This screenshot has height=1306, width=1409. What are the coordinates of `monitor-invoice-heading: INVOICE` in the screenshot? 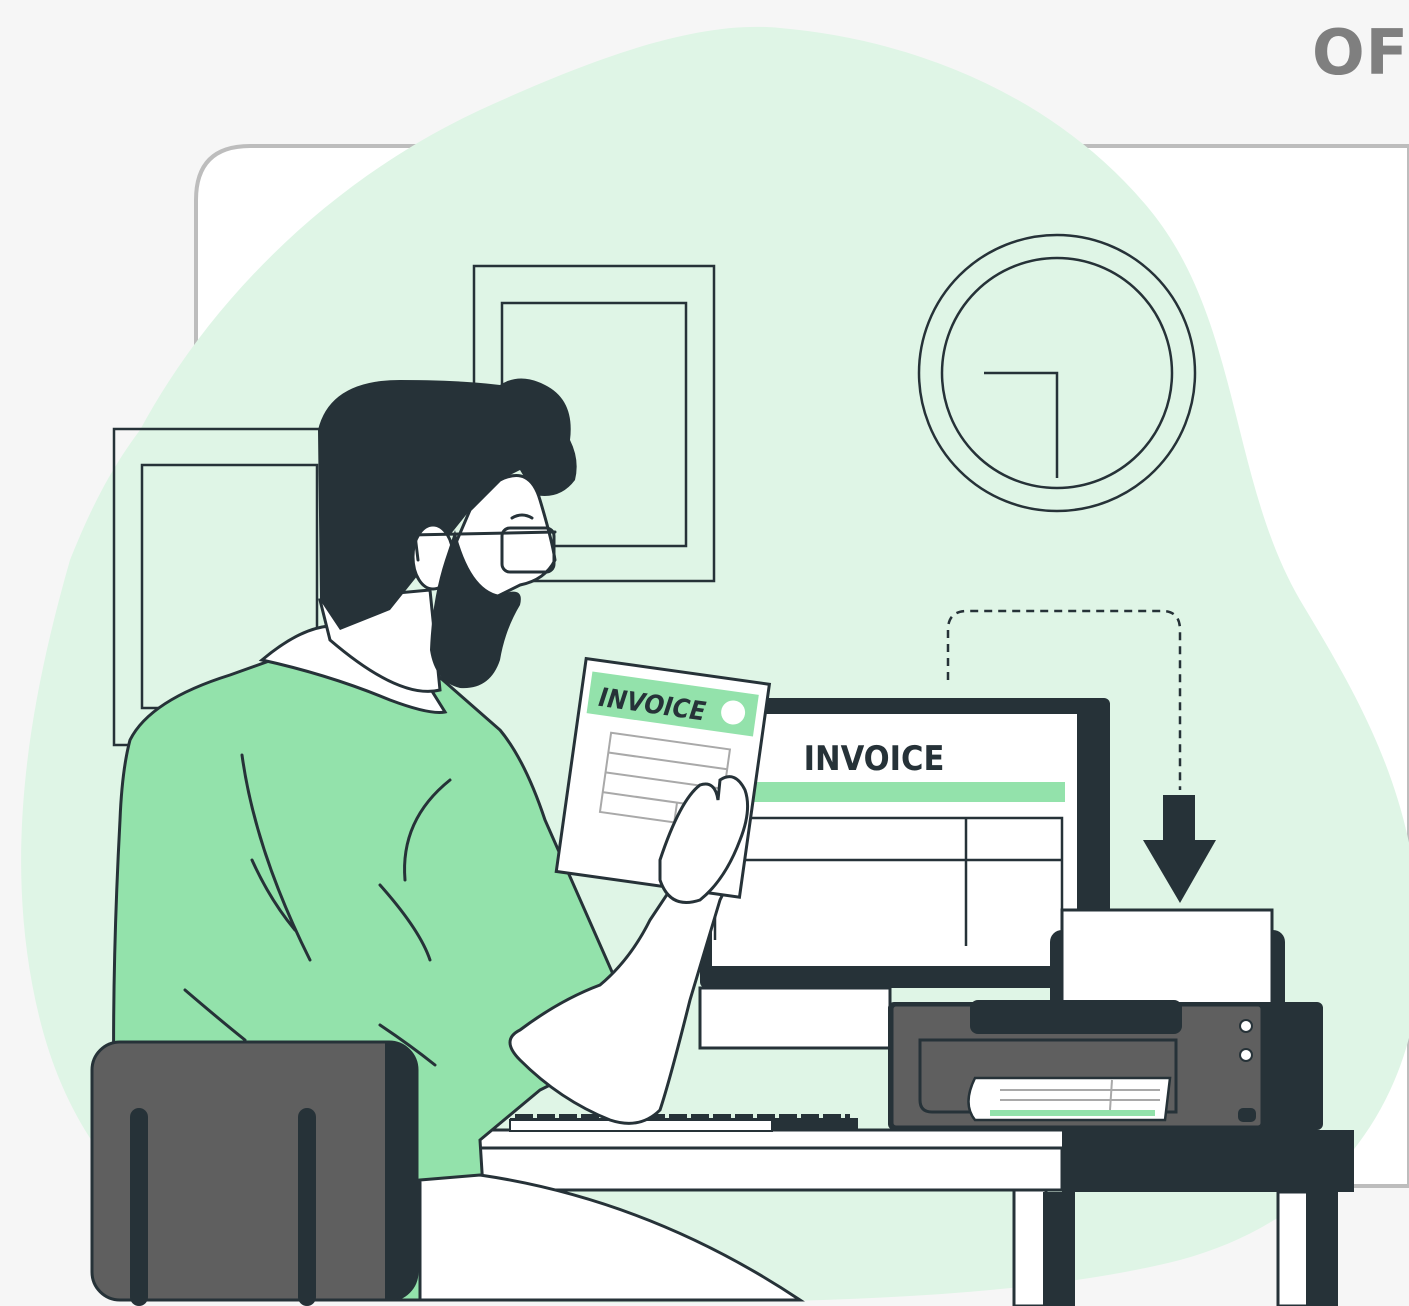 It's located at (874, 759).